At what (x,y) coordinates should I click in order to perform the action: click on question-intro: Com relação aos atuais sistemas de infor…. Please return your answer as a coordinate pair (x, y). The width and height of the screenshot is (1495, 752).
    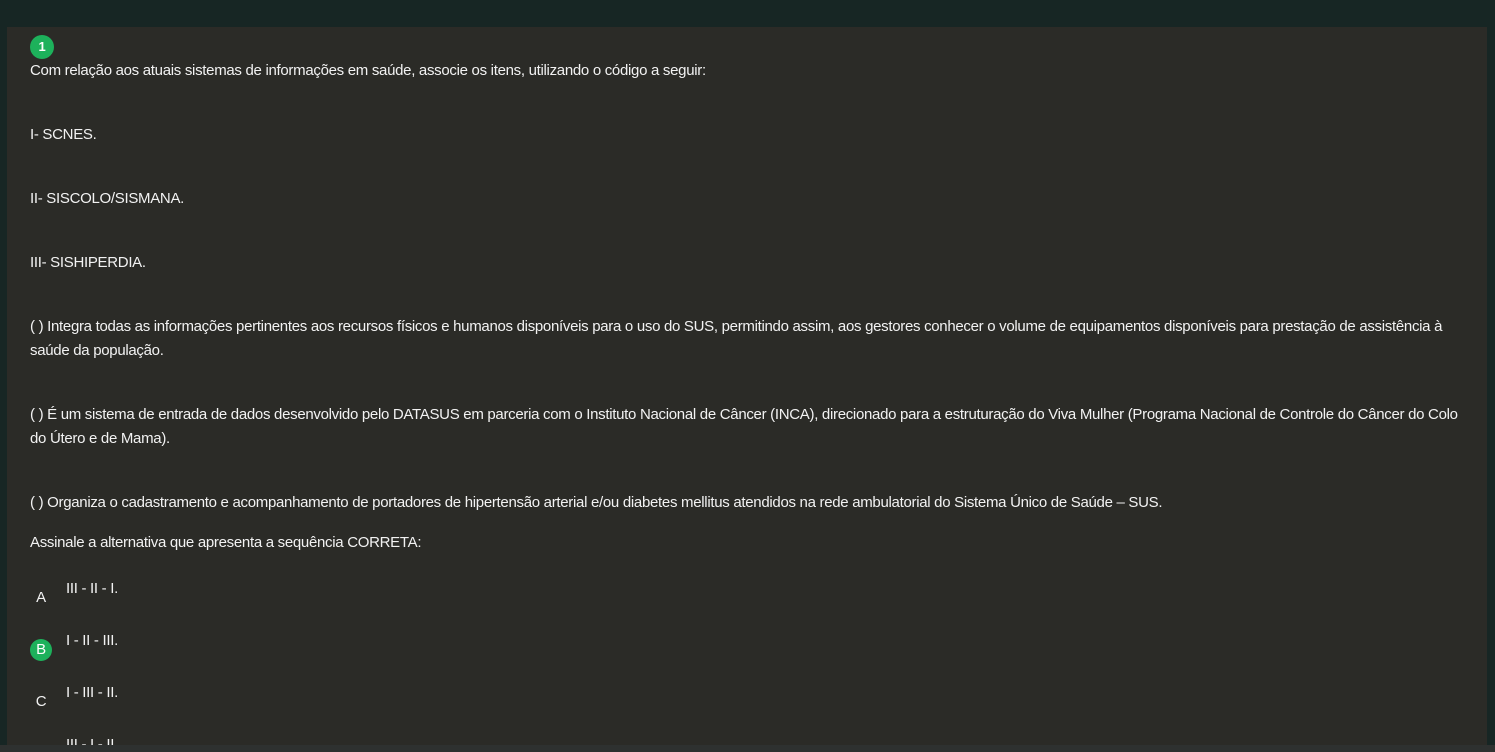
    Looking at the image, I should click on (368, 70).